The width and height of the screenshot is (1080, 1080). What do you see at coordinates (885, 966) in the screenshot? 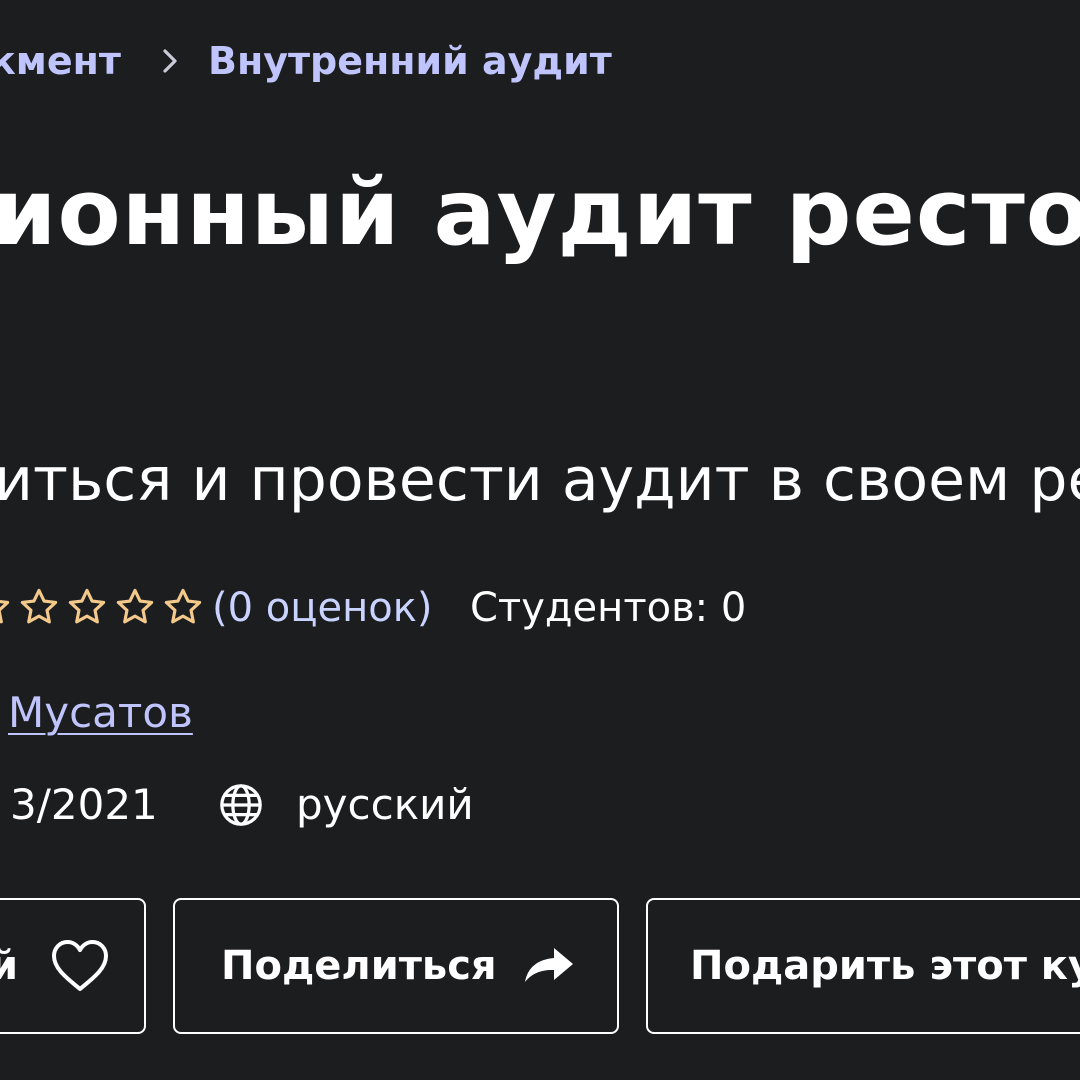
I see `gift-button-label: Подарить этот ку` at bounding box center [885, 966].